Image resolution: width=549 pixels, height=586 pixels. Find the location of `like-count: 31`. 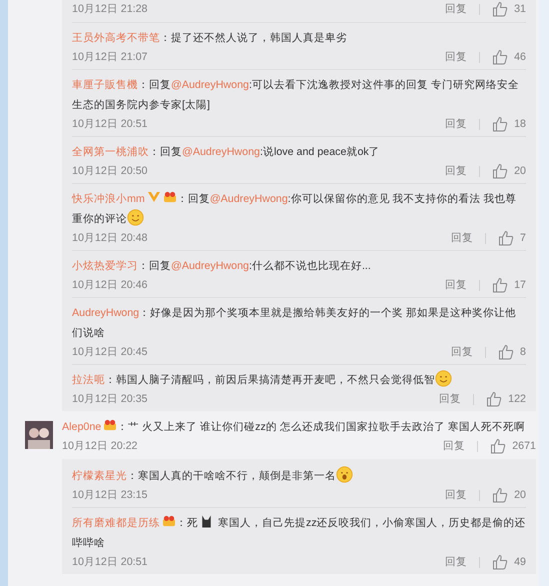

like-count: 31 is located at coordinates (520, 9).